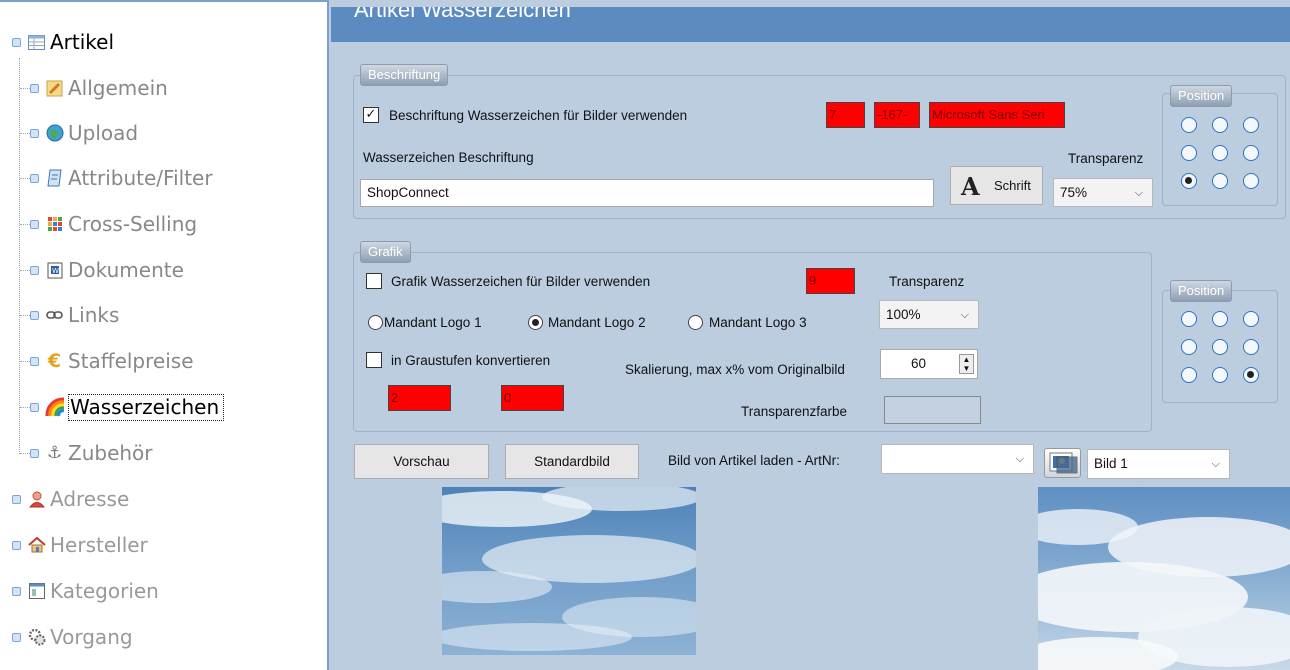  I want to click on person-icon, so click(36, 499).